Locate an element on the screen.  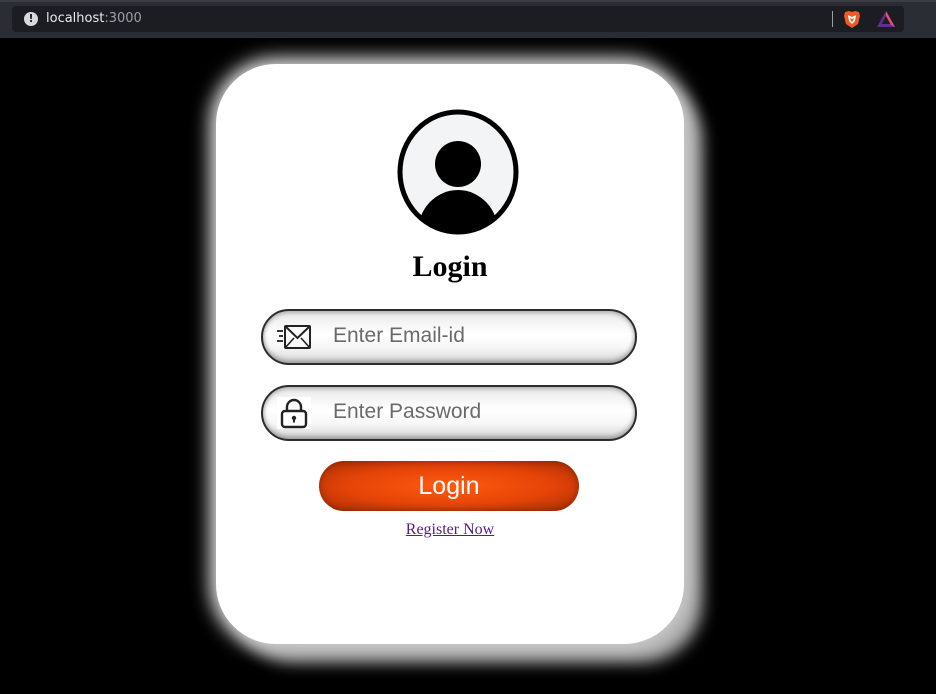
envelope-icon is located at coordinates (294, 337).